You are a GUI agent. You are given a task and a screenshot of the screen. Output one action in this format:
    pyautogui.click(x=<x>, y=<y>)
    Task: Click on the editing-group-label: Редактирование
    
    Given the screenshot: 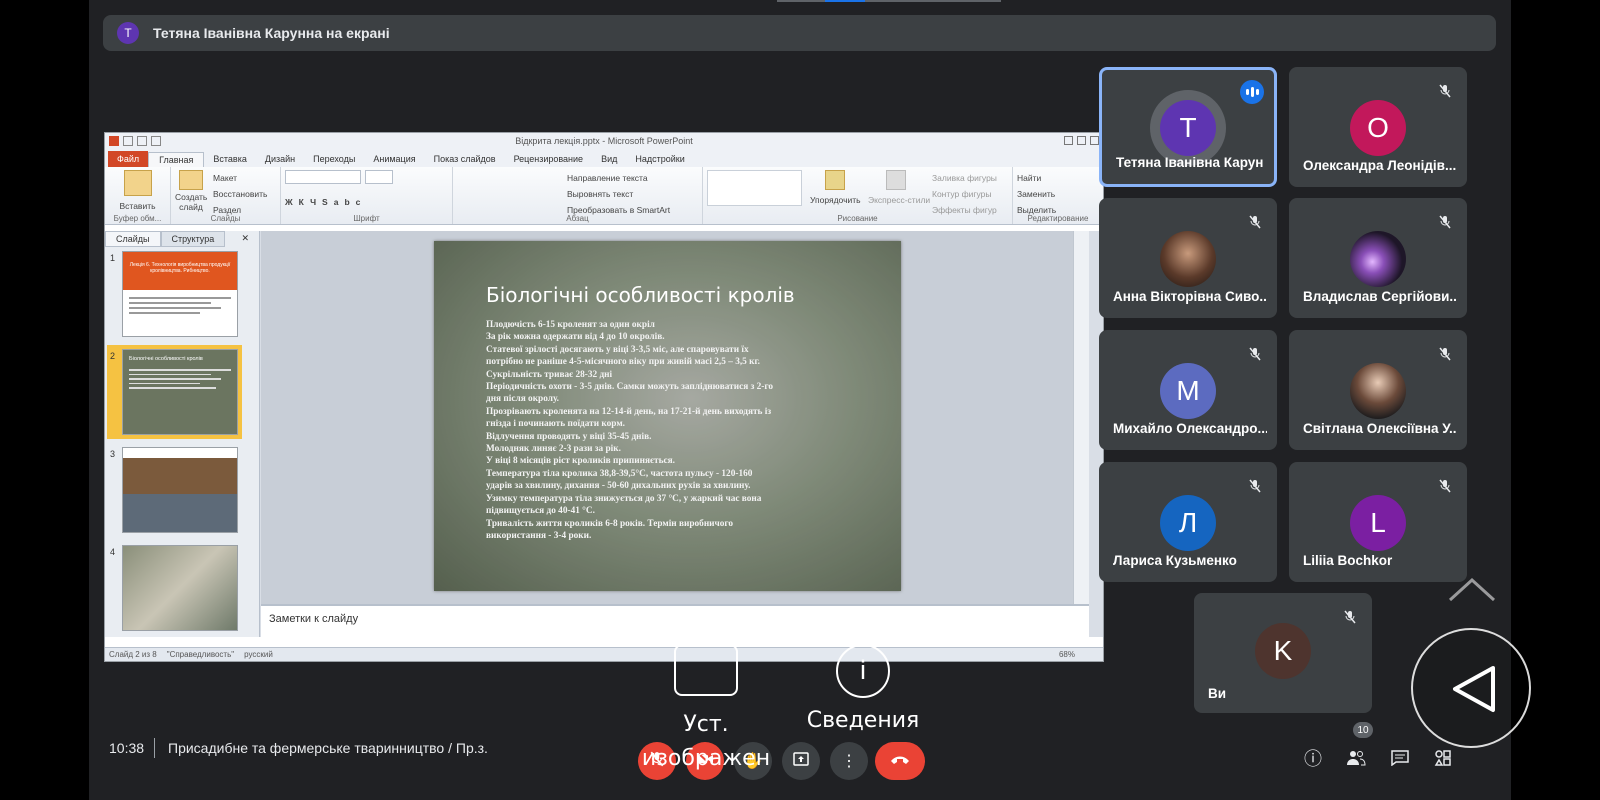 What is the action you would take?
    pyautogui.click(x=1058, y=218)
    